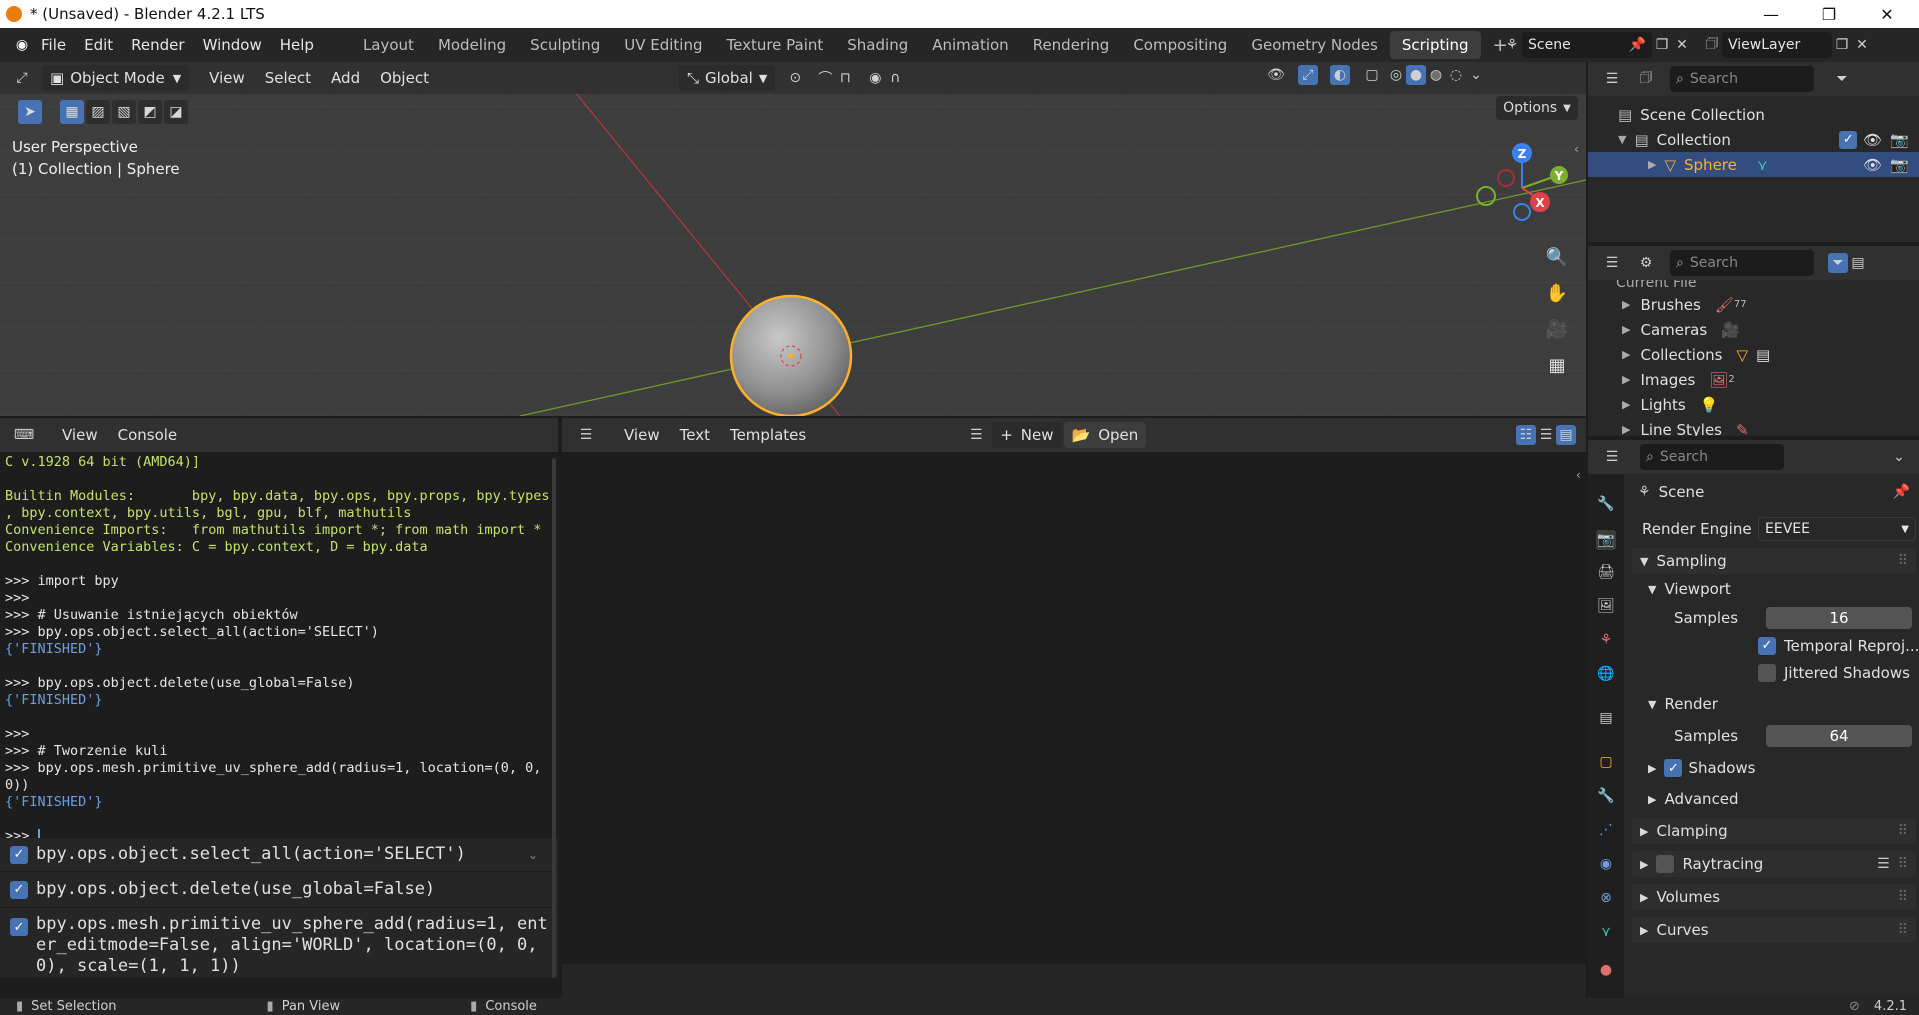 Image resolution: width=1919 pixels, height=1015 pixels. What do you see at coordinates (1646, 263) in the screenshot?
I see `blend-display-mode-icon: ⚙` at bounding box center [1646, 263].